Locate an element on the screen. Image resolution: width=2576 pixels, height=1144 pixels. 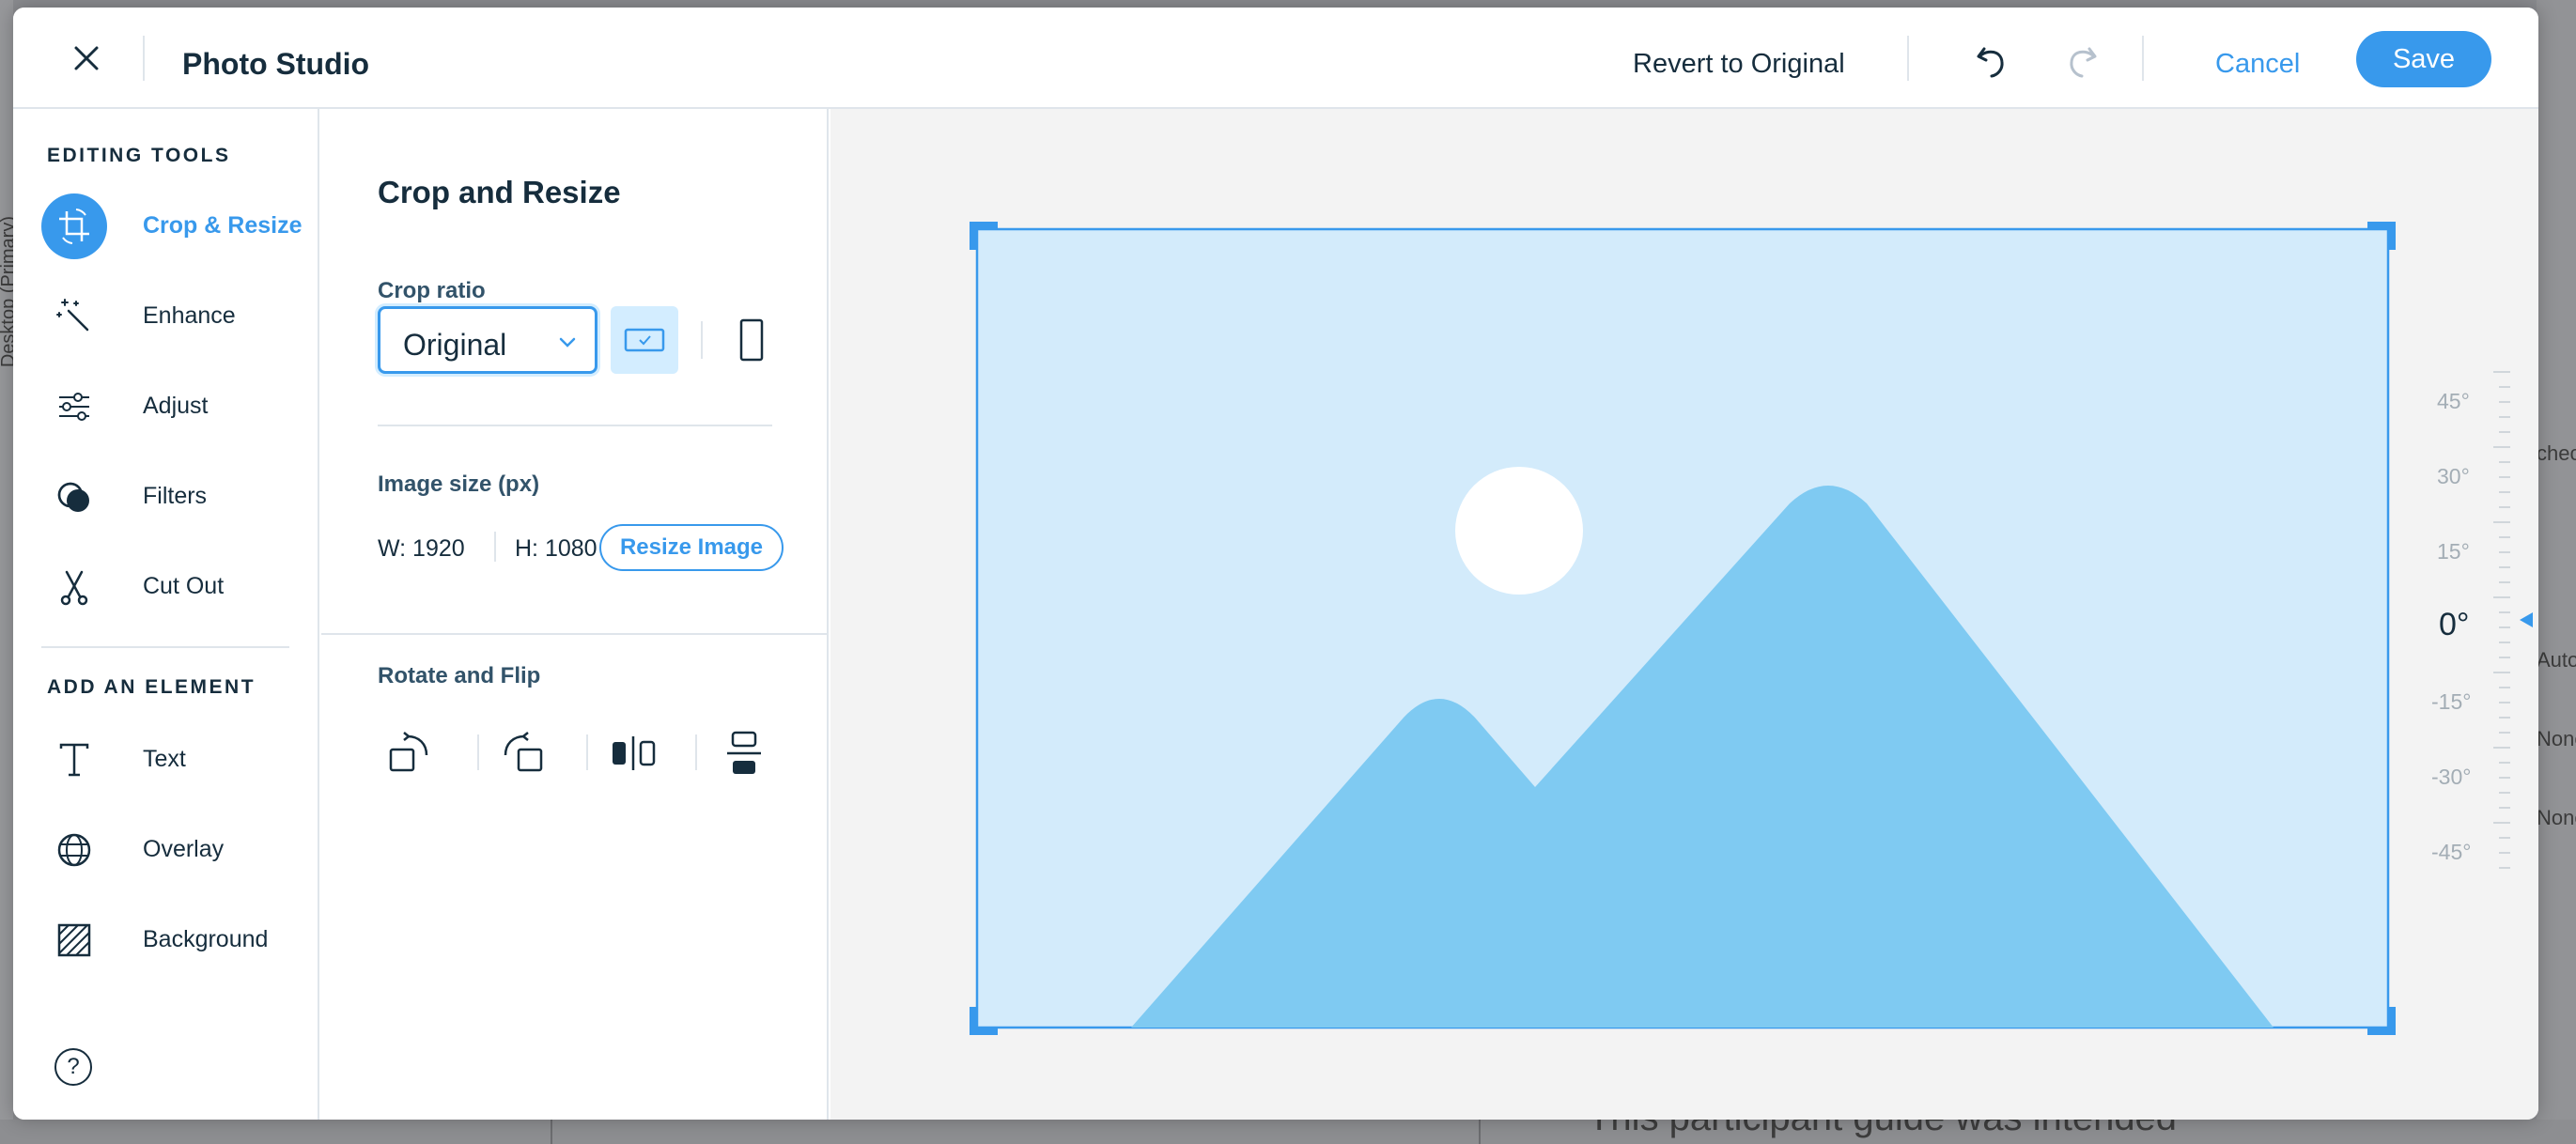
angle-ruler is located at coordinates (2501, 620).